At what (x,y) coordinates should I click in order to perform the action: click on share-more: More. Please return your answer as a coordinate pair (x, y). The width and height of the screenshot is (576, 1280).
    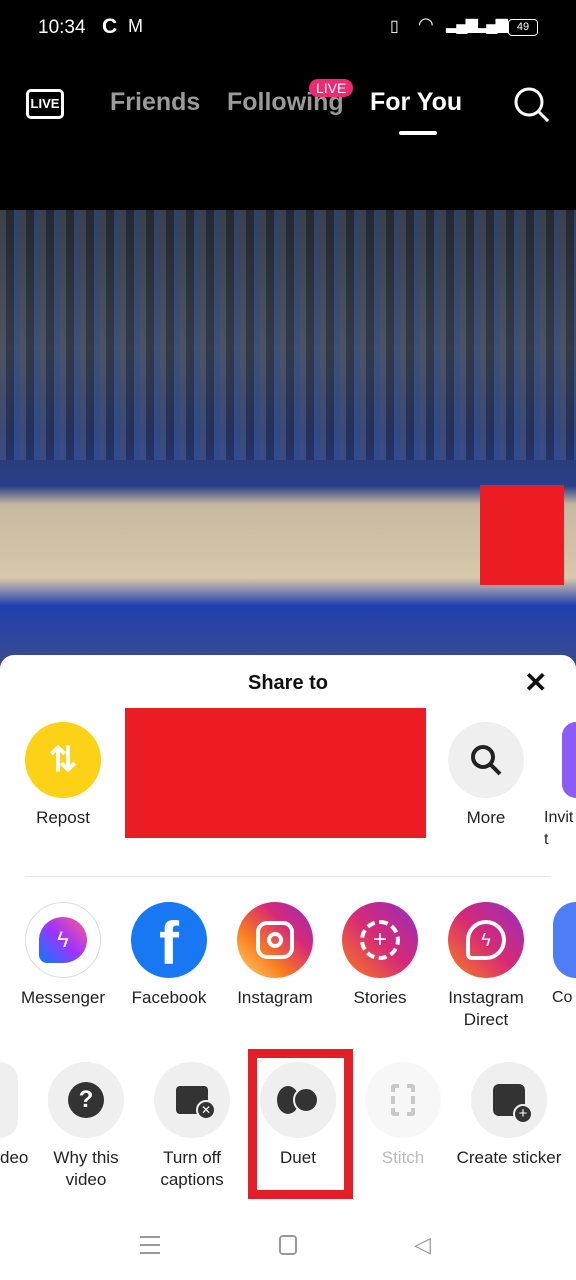
    Looking at the image, I should click on (486, 775).